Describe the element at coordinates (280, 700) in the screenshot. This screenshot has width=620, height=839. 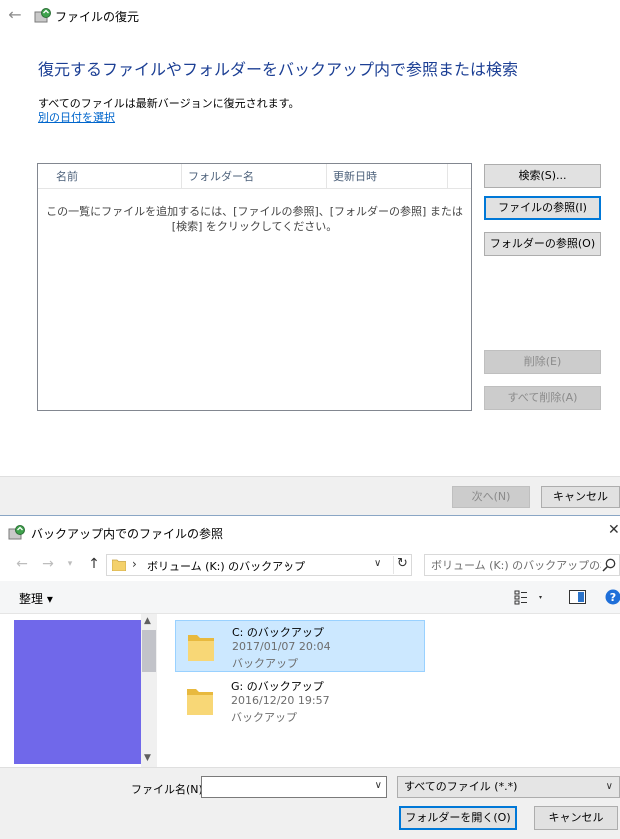
I see `file-item-date: 2016/12/20 19:57` at that location.